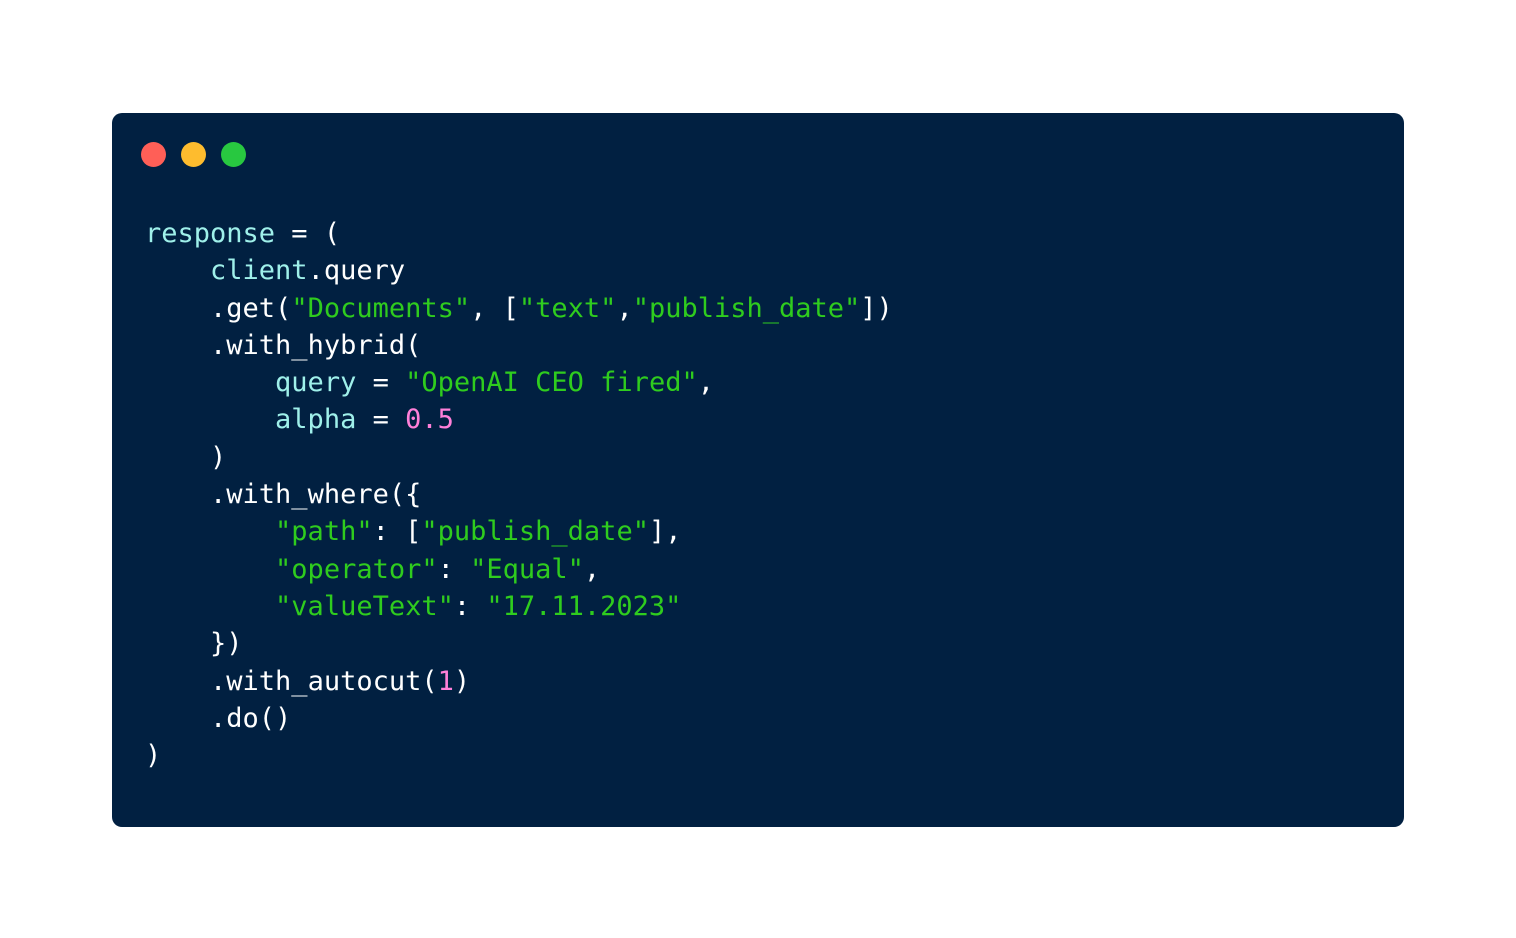 Image resolution: width=1516 pixels, height=938 pixels. I want to click on code-token-plain: .with_autocut(, so click(324, 681).